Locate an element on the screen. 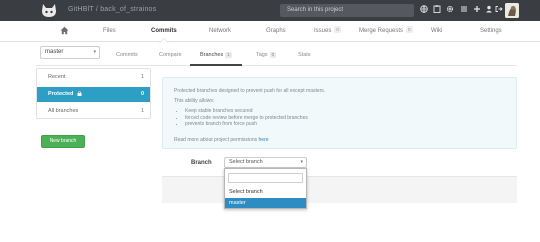 The height and width of the screenshot is (242, 540). branch-filter-panel: Recent 1 Protected 0 All branches 1 is located at coordinates (93, 93).